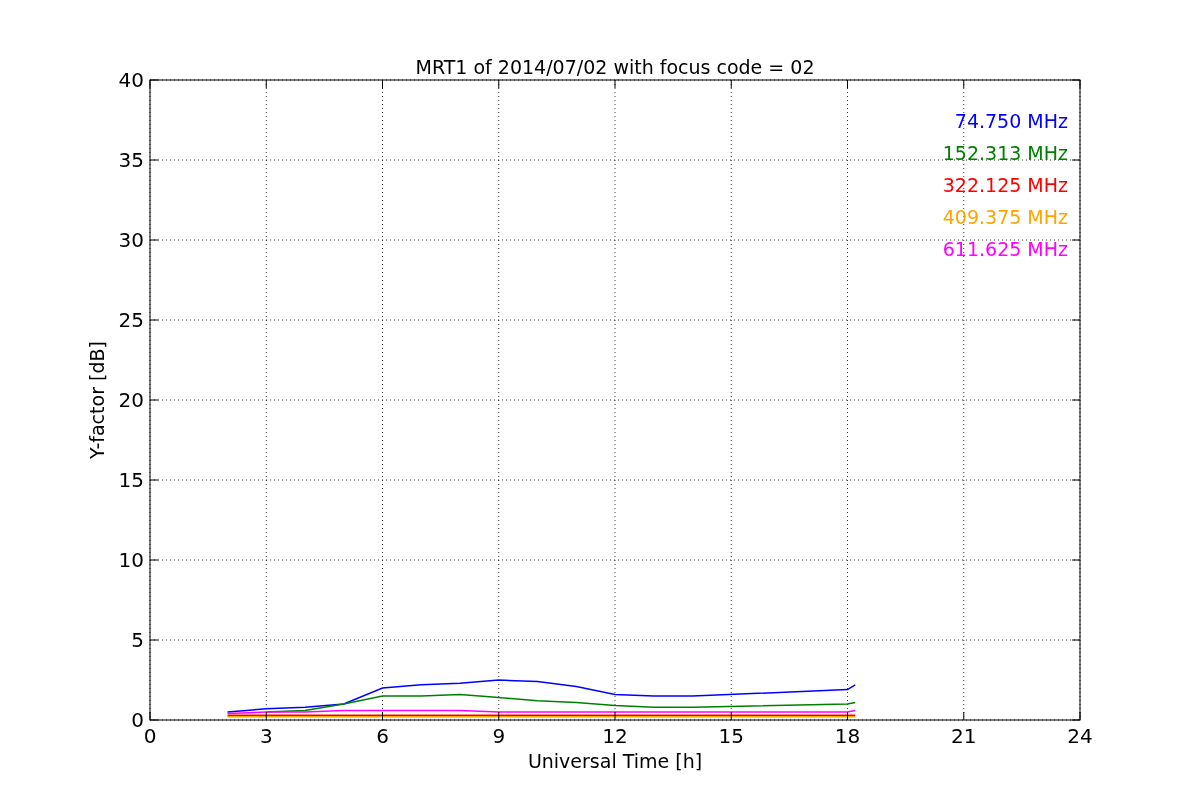 This screenshot has height=800, width=1200. I want to click on x-axis-label: Universal Time [h], so click(615, 761).